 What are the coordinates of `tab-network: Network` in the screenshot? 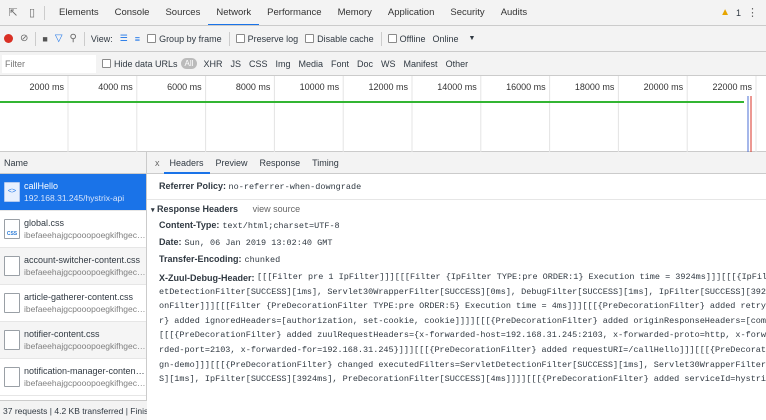 It's located at (234, 12).